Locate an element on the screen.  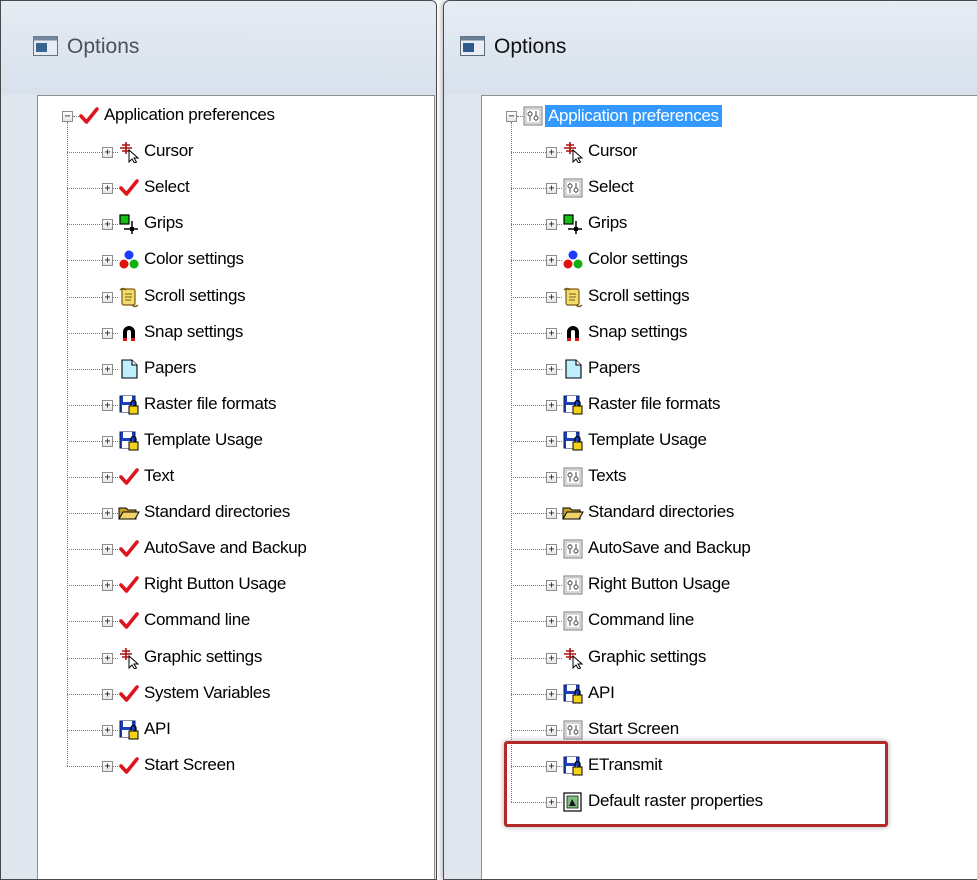
tree-item-start-screen: + Start Screen is located at coordinates (236, 767).